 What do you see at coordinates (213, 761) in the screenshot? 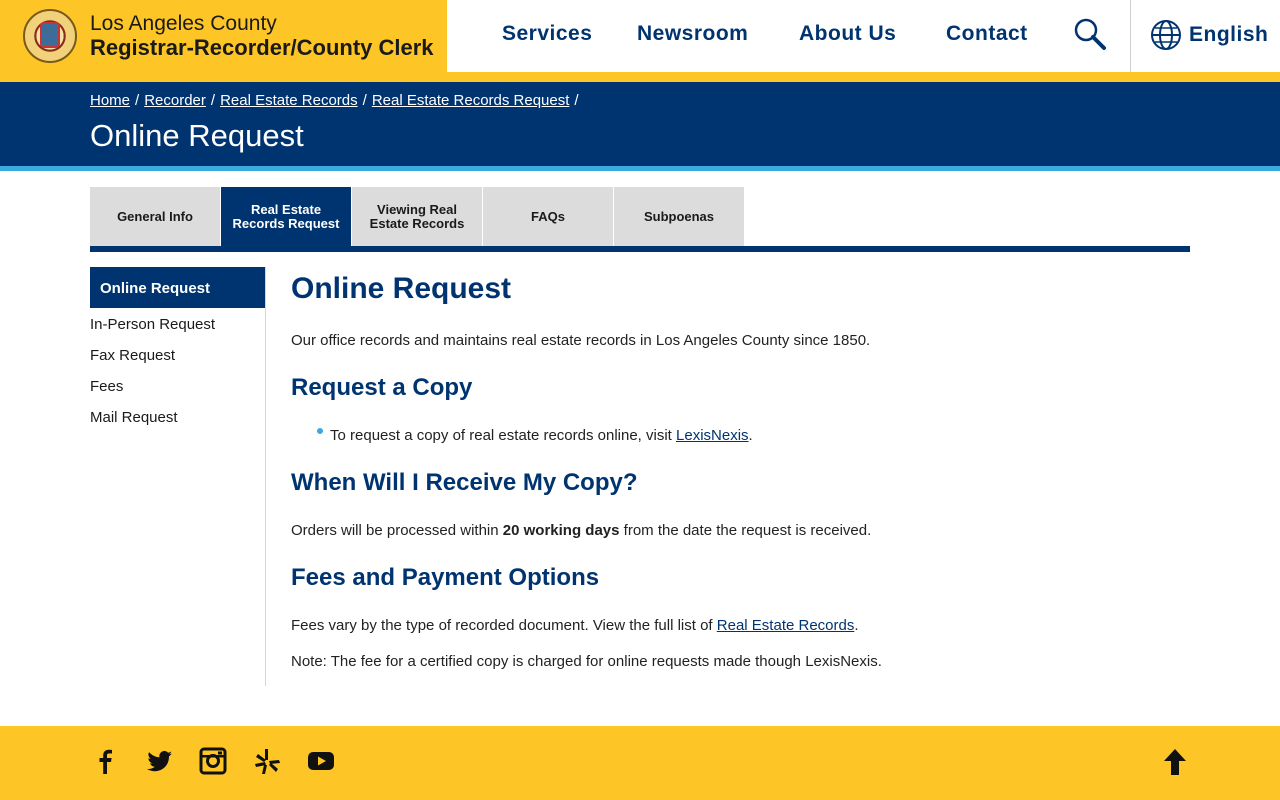
I see `instagram-icon` at bounding box center [213, 761].